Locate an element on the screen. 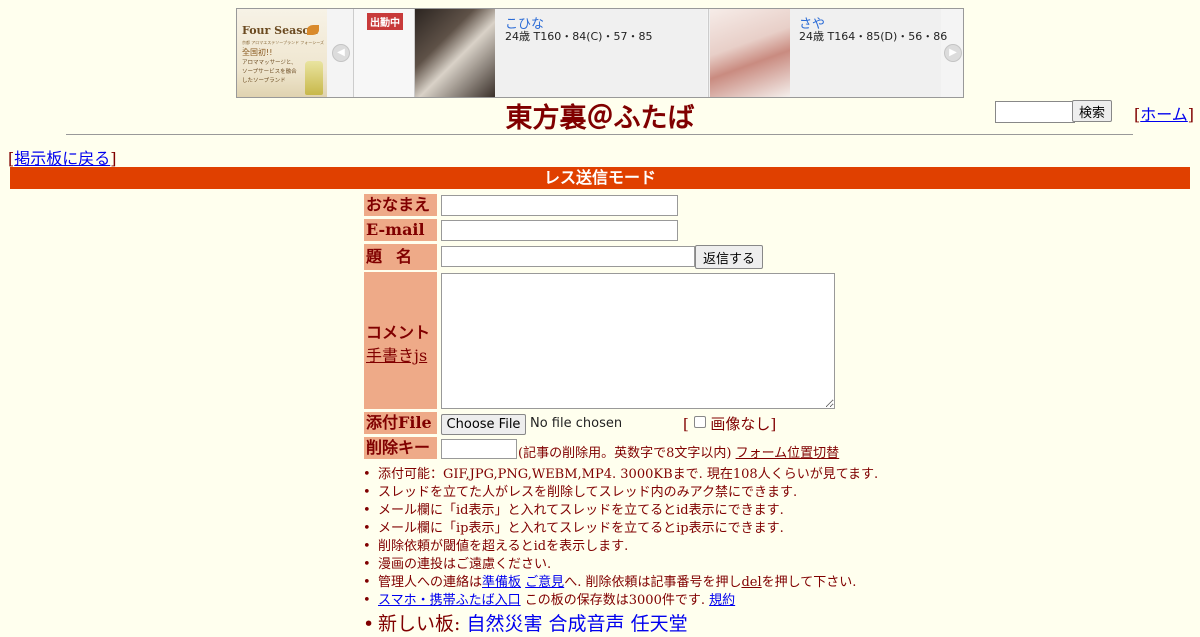  note-text: を押して下さい. is located at coordinates (809, 582).